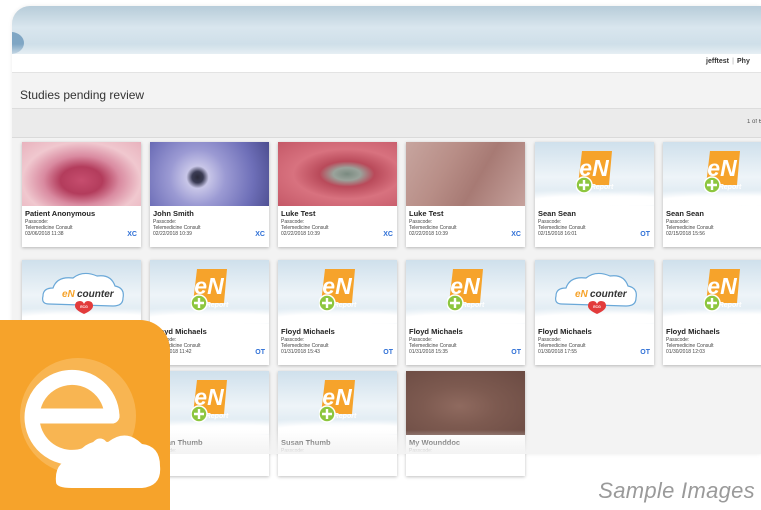 The height and width of the screenshot is (510, 761). What do you see at coordinates (428, 352) in the screenshot?
I see `study-date: 01/31/2018 15:35` at bounding box center [428, 352].